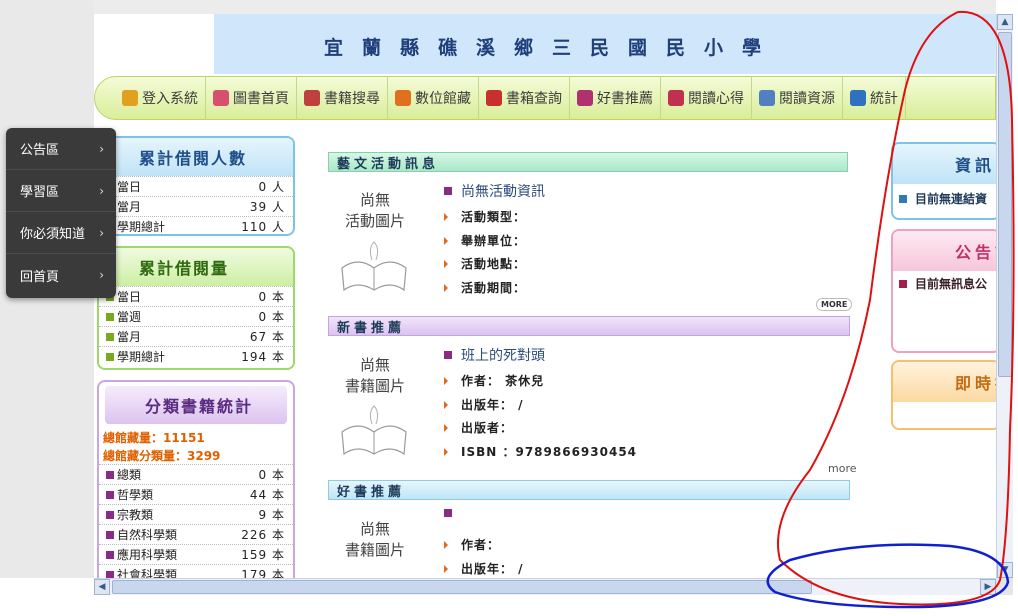  I want to click on stat-row: 當月 67 本, so click(196, 336).